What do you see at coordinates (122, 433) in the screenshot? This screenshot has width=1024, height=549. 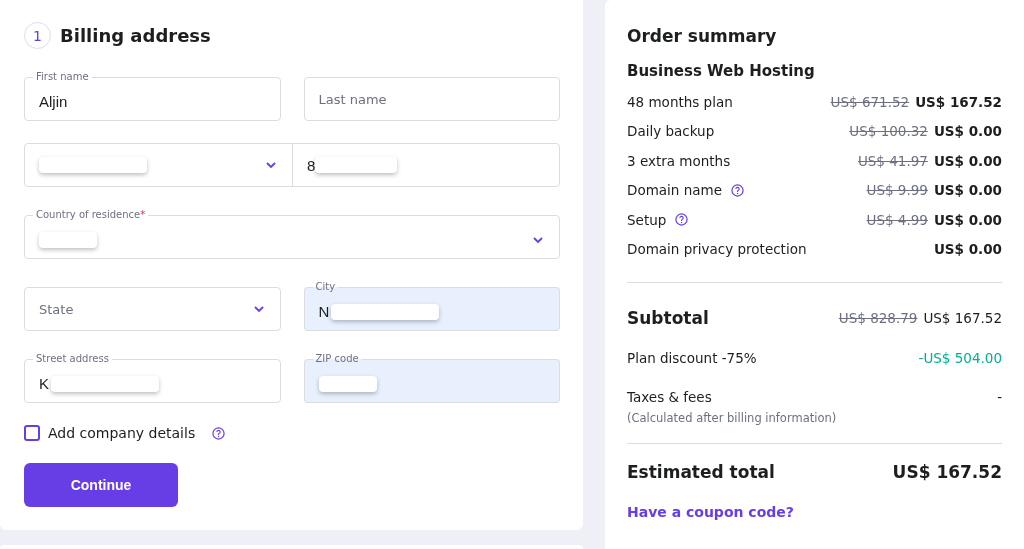 I see `checkbox-label: Add company details` at bounding box center [122, 433].